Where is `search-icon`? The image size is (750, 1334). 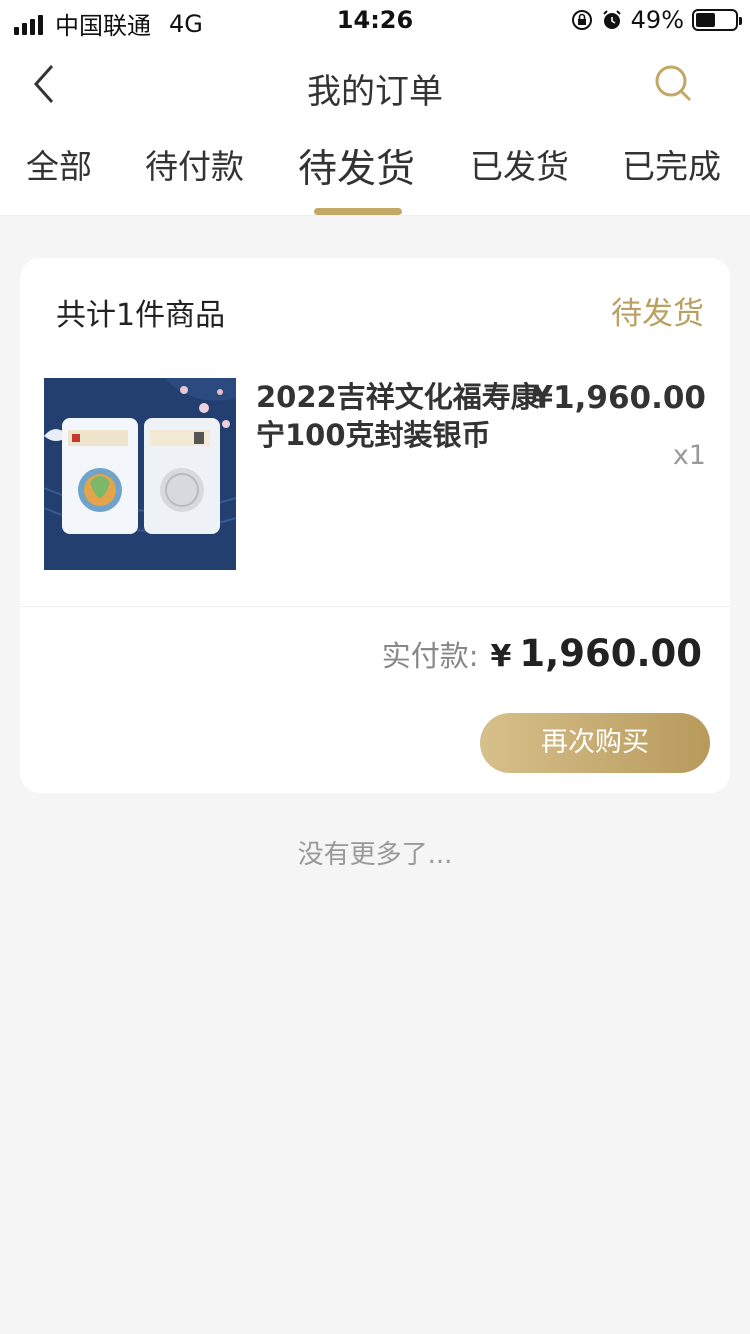
search-icon is located at coordinates (673, 83).